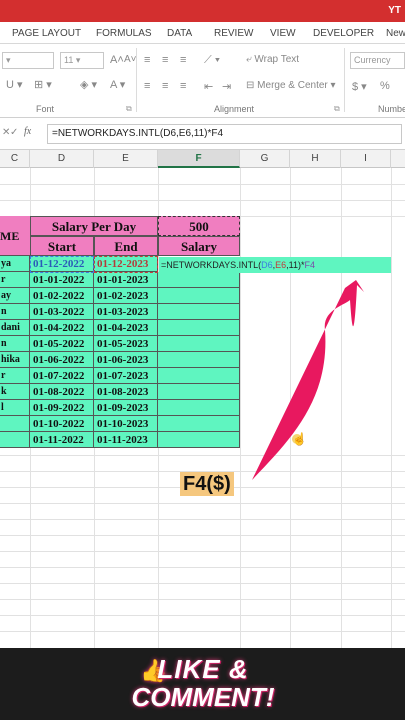 This screenshot has width=405, height=720. I want to click on annotation-arrow, so click(308, 380).